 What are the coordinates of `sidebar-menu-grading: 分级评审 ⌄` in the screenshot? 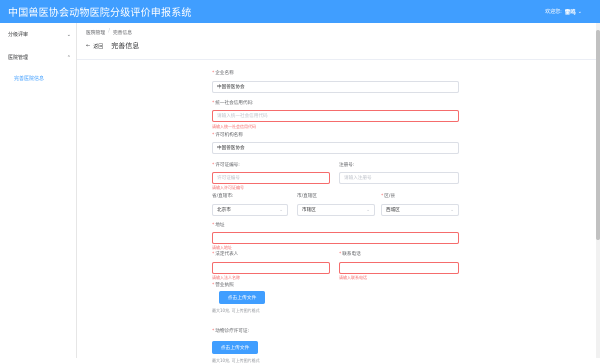 It's located at (38, 34).